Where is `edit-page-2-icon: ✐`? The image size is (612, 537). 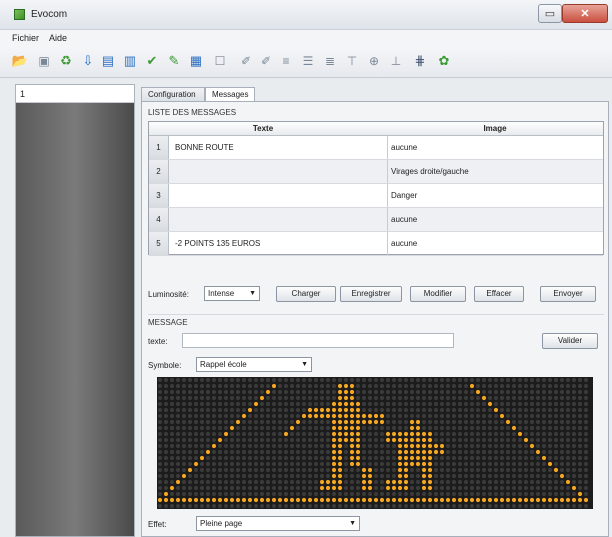
edit-page-2-icon: ✐ is located at coordinates (266, 61).